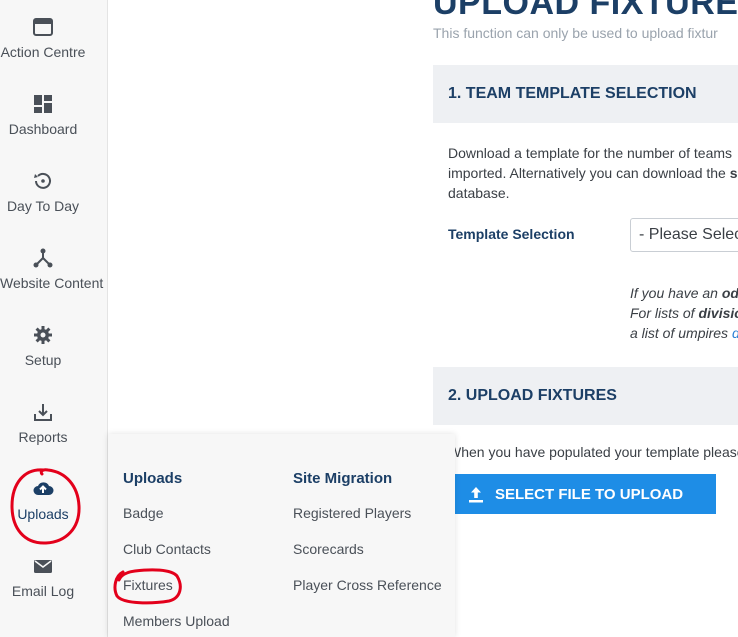 This screenshot has width=738, height=637. What do you see at coordinates (43, 206) in the screenshot?
I see `sidebar-item-label: Day To Day` at bounding box center [43, 206].